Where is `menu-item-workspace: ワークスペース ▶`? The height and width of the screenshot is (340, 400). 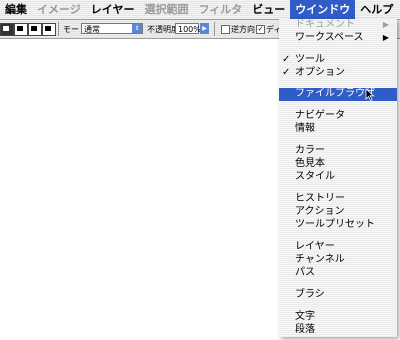
menu-item-workspace: ワークスペース ▶ is located at coordinates (338, 38).